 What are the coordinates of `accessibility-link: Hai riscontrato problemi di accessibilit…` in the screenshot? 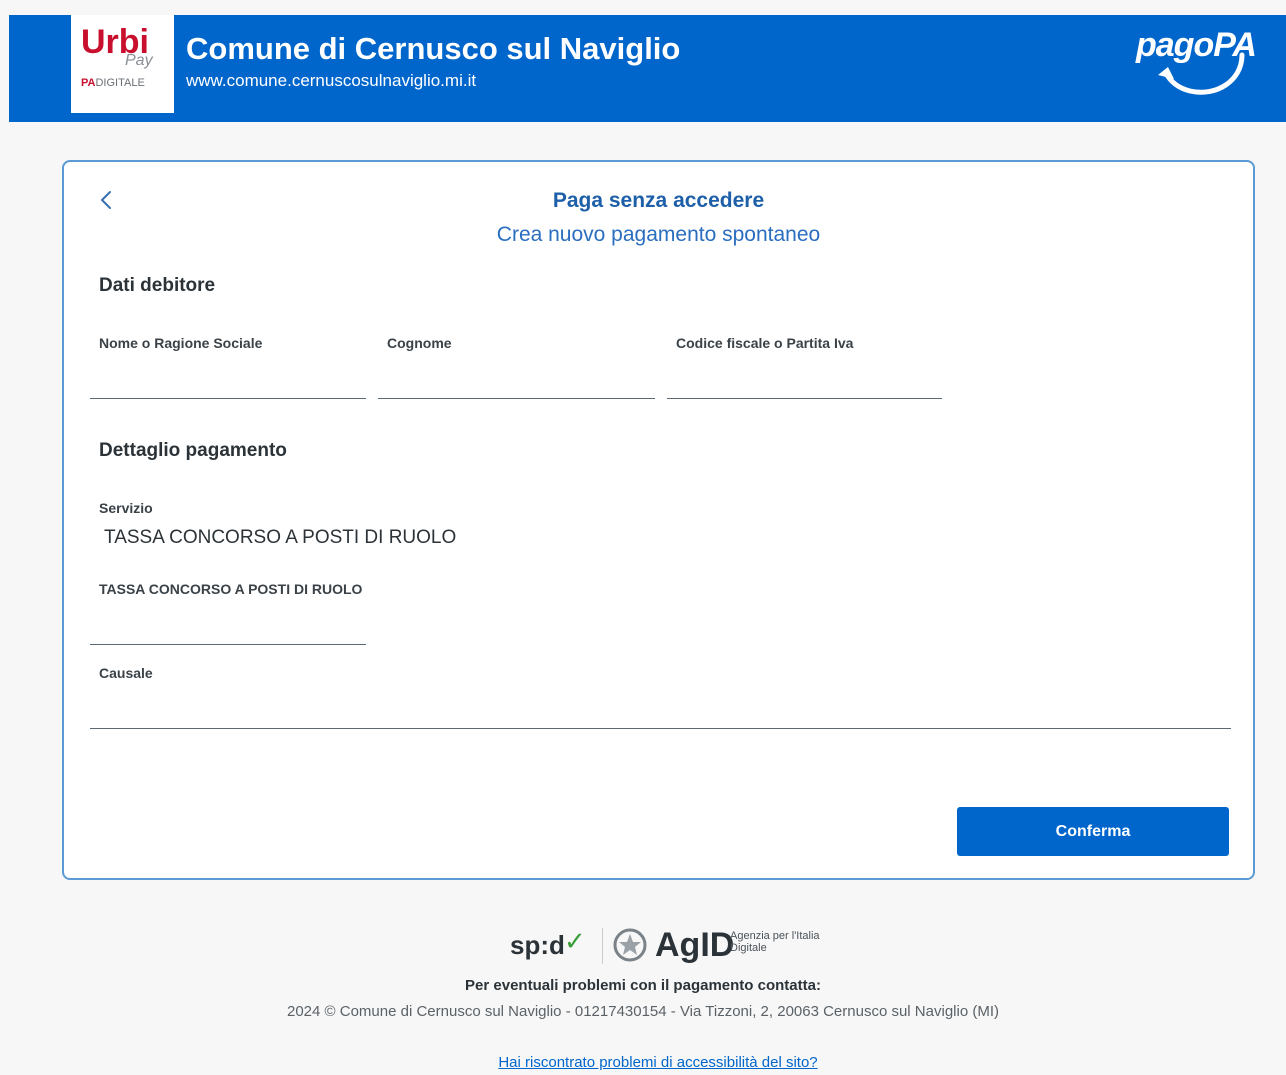 It's located at (643, 1063).